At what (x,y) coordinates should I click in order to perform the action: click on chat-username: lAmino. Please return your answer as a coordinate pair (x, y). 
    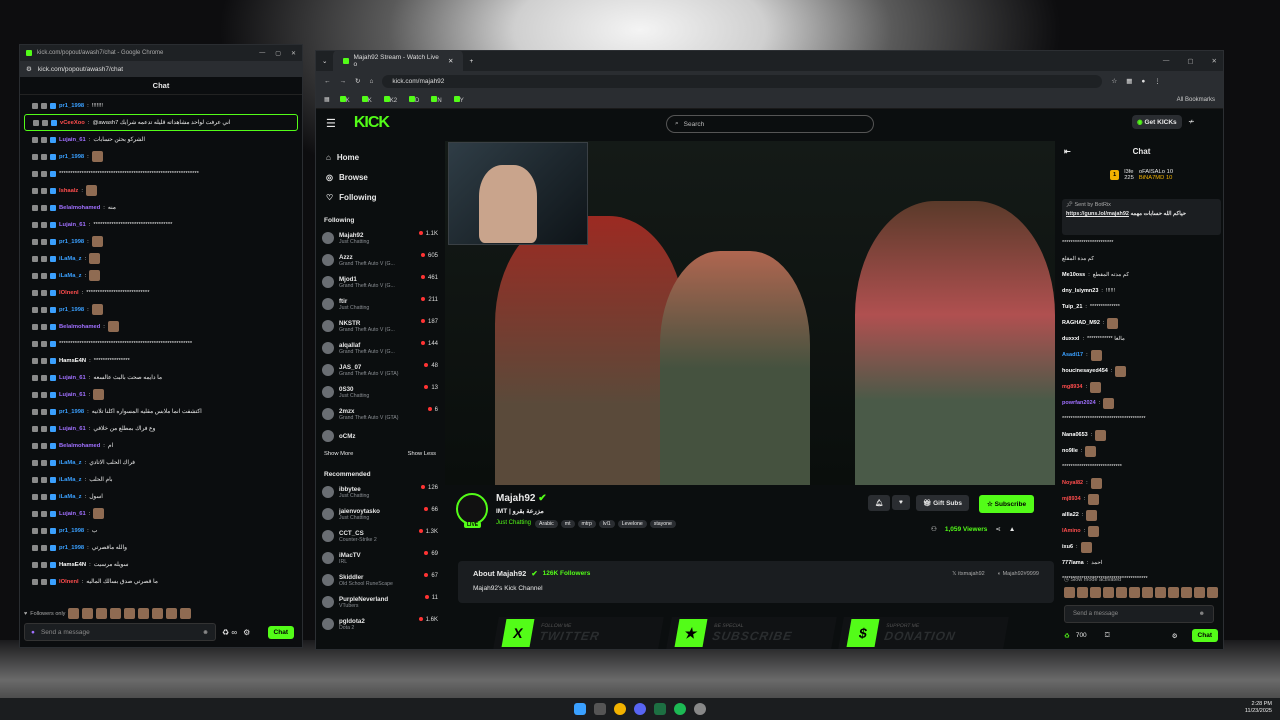
    Looking at the image, I should click on (1071, 531).